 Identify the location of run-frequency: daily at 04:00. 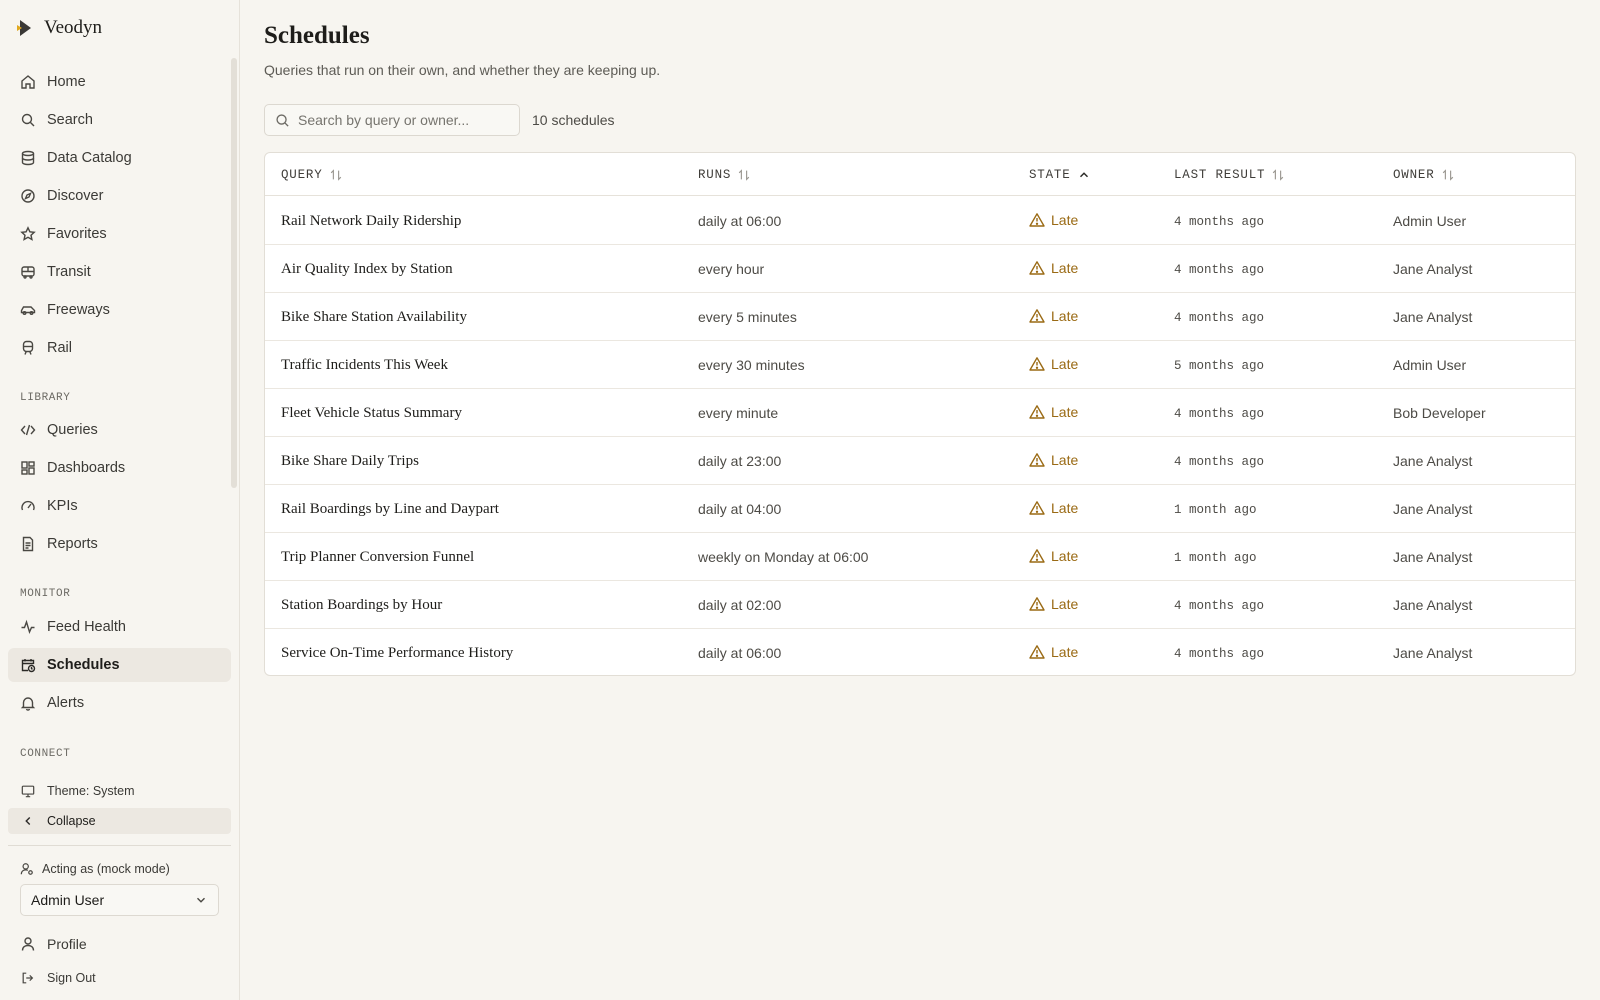
(740, 509).